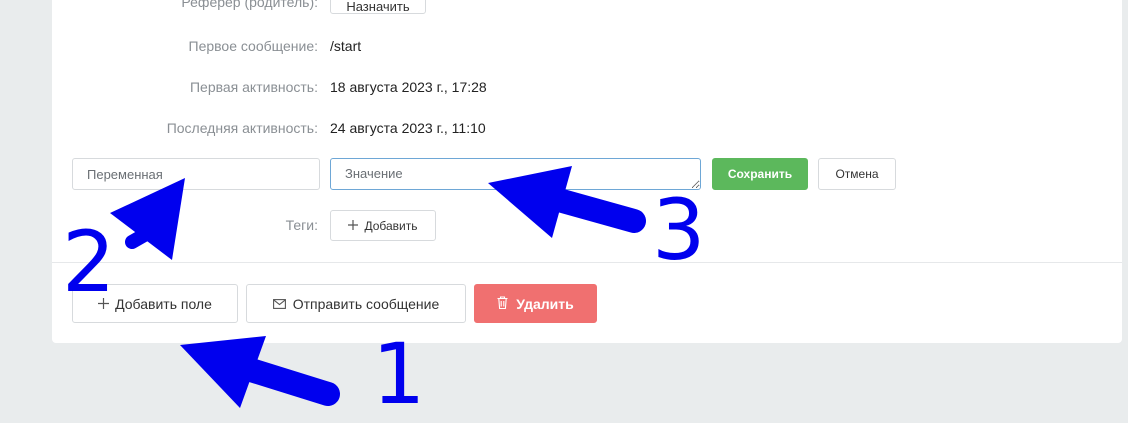 The width and height of the screenshot is (1128, 423). Describe the element at coordinates (679, 230) in the screenshot. I see `annotation-number-3: 3` at that location.